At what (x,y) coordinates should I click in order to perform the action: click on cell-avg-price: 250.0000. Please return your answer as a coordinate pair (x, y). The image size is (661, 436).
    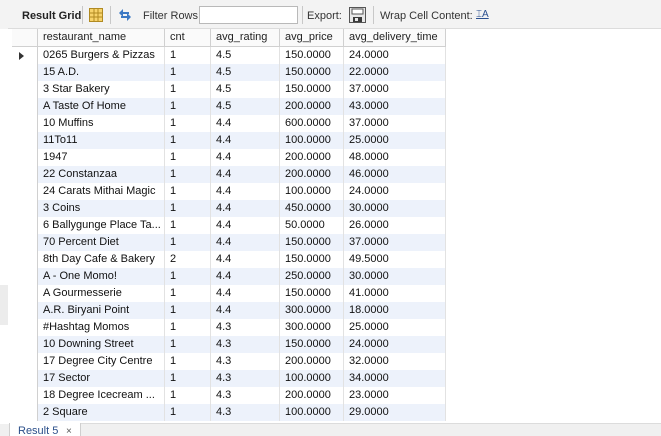
    Looking at the image, I should click on (312, 276).